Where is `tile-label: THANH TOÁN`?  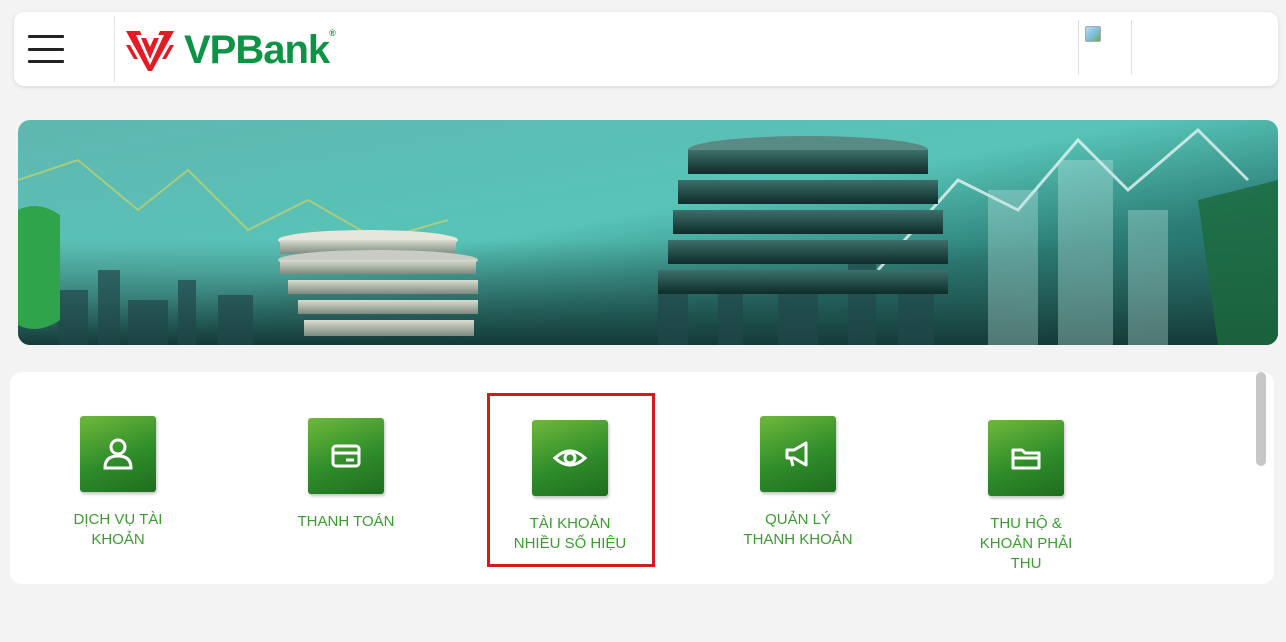
tile-label: THANH TOÁN is located at coordinates (346, 521).